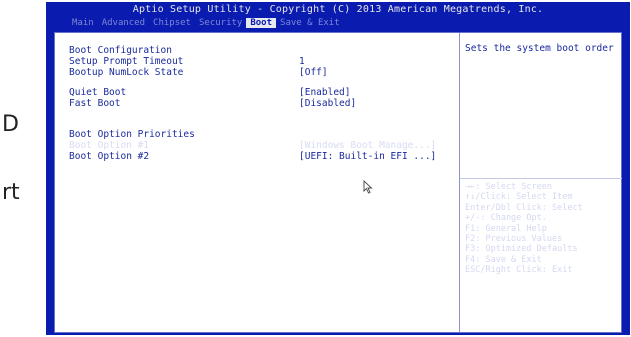  What do you see at coordinates (367, 156) in the screenshot?
I see `setting-value: [UEFI: Built-in EFI ...]` at bounding box center [367, 156].